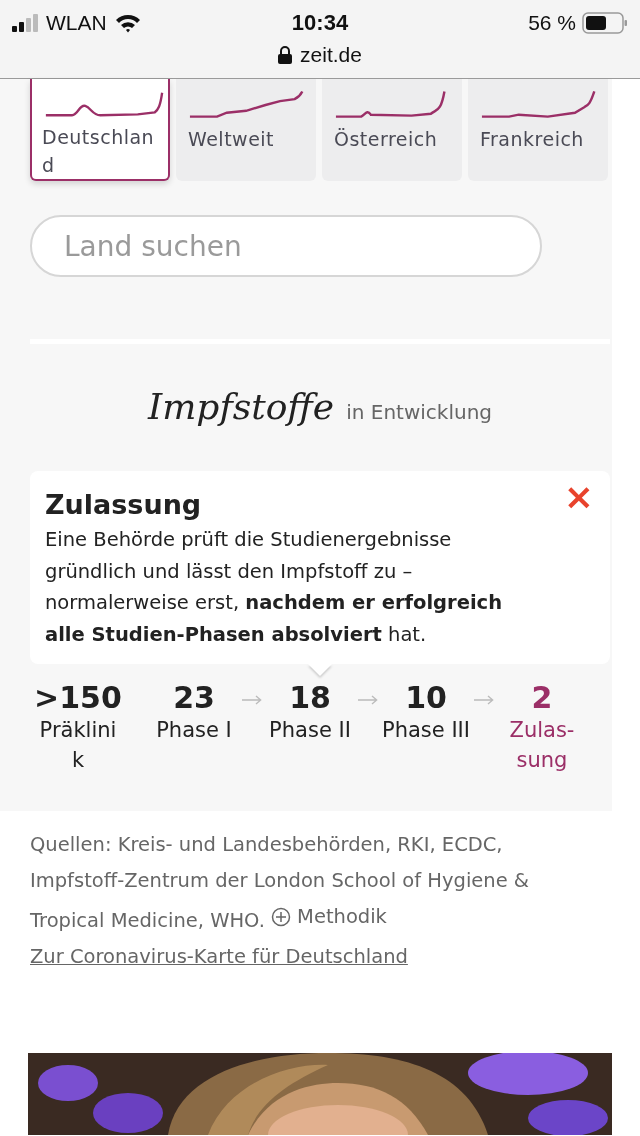 The image size is (640, 1136). I want to click on country-label: Deutschland, so click(99, 151).